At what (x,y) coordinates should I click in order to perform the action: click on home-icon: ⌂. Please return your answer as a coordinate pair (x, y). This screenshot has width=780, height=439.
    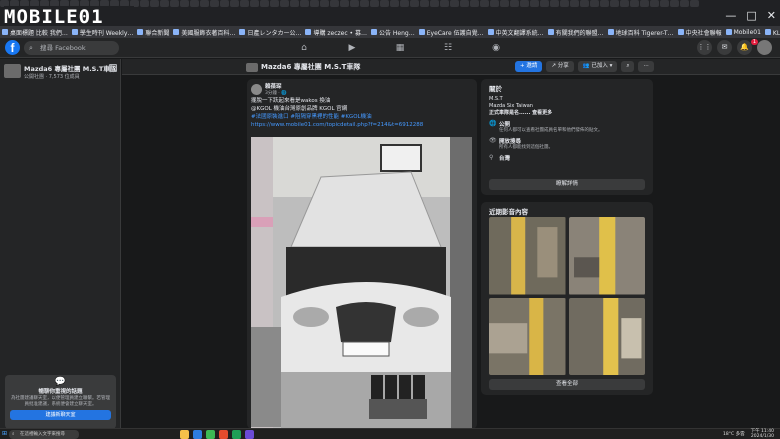
    Looking at the image, I should click on (304, 48).